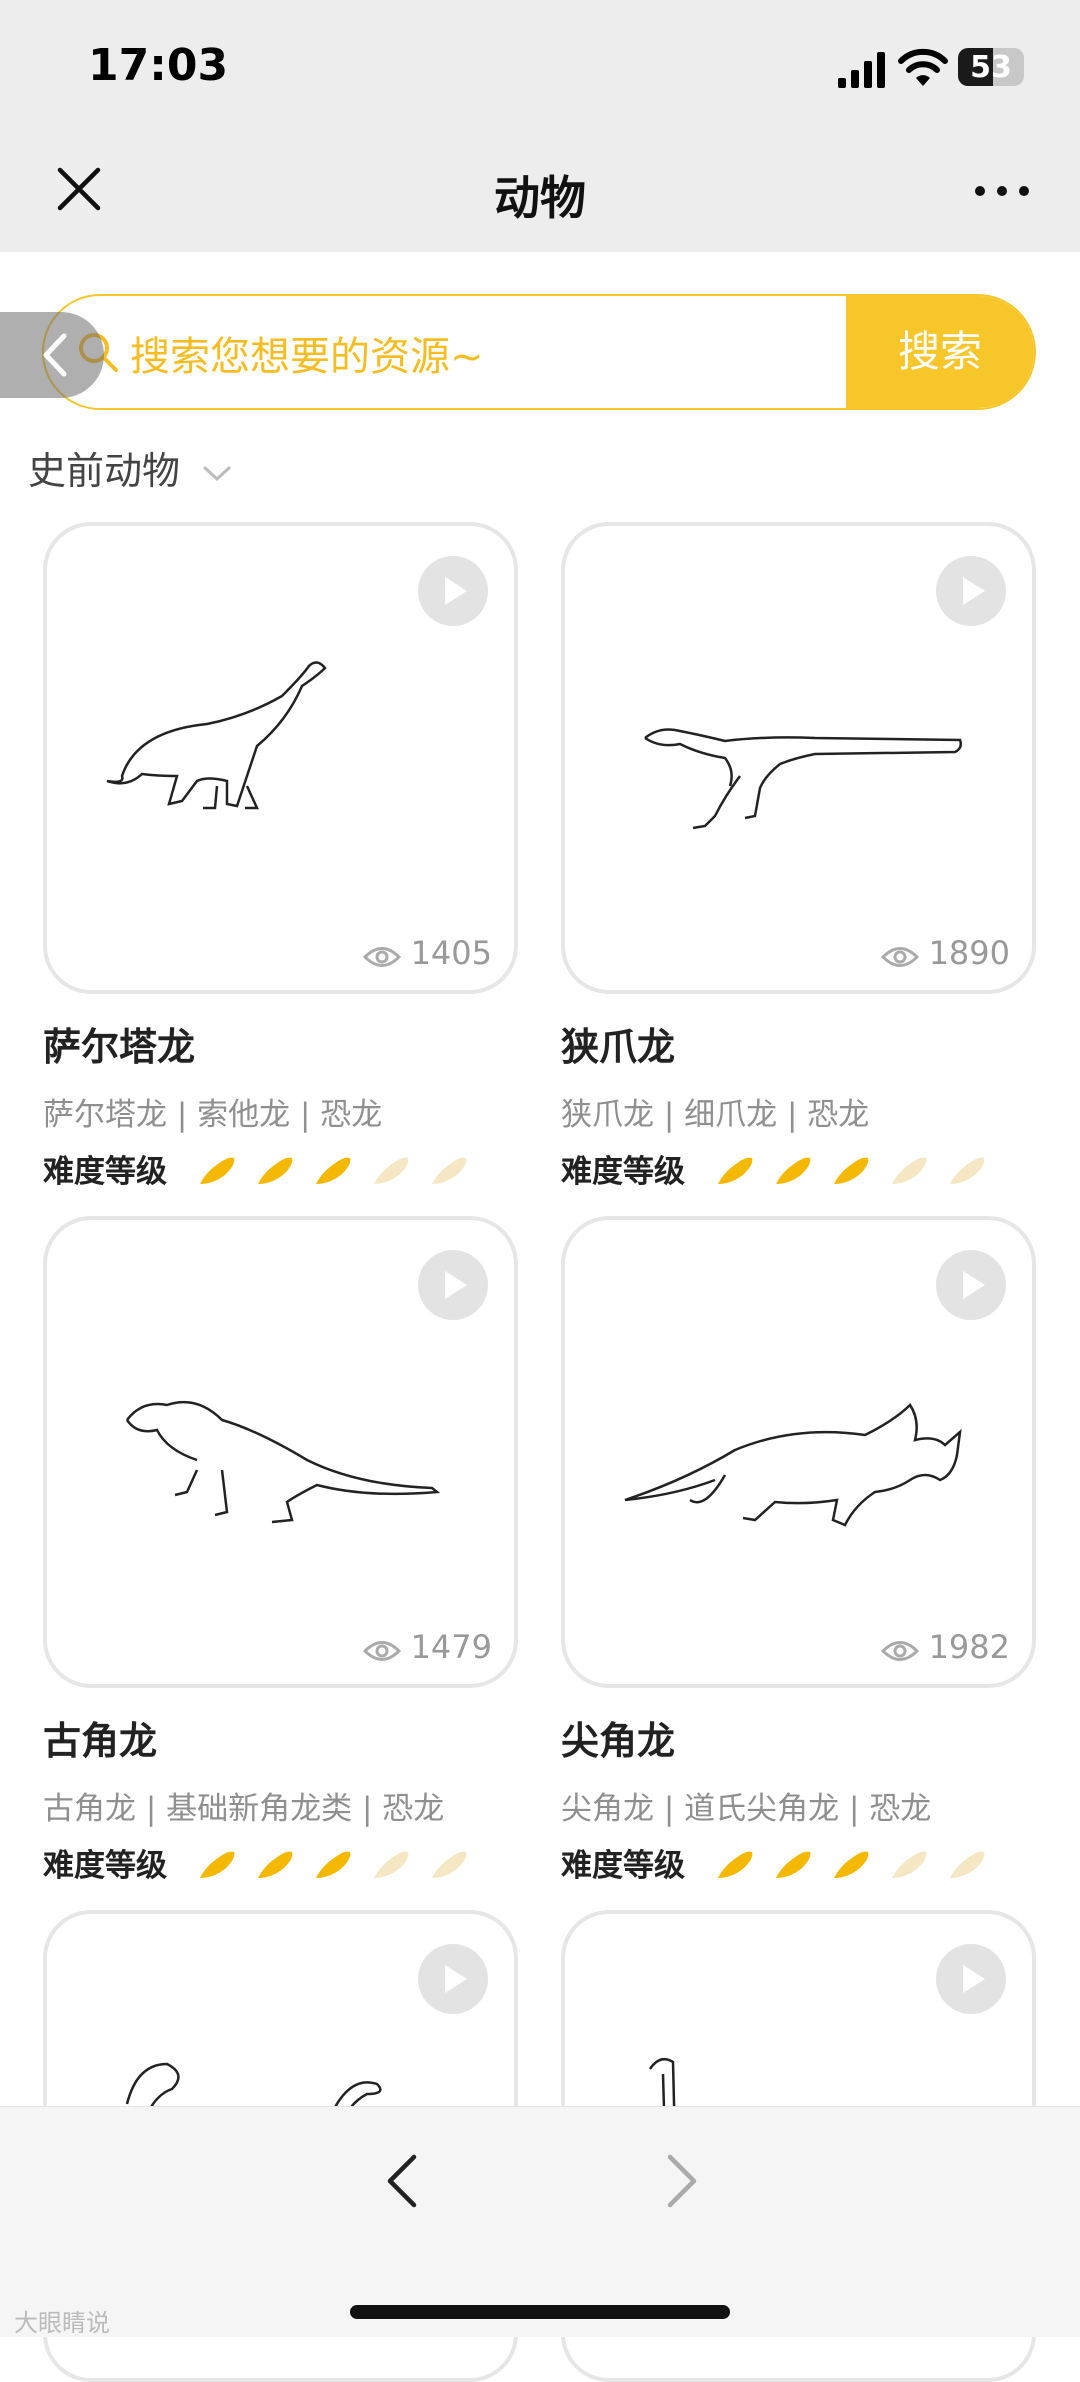 The width and height of the screenshot is (1080, 2382). I want to click on watermark: 大眼睛说, so click(62, 2323).